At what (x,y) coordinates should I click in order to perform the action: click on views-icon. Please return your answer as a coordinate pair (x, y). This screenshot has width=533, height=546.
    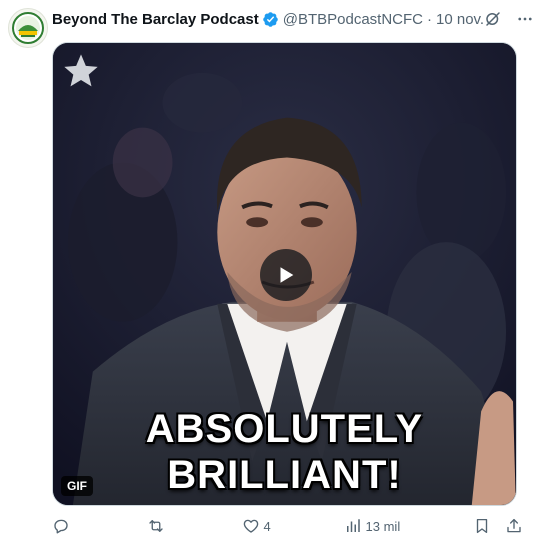
    Looking at the image, I should click on (353, 526).